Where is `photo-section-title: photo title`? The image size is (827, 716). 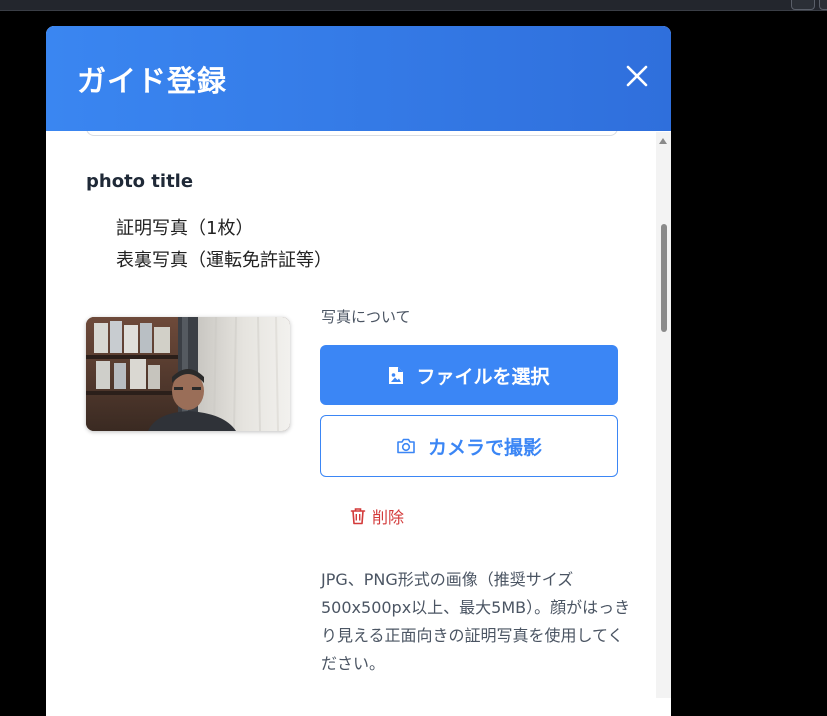
photo-section-title: photo title is located at coordinates (140, 181).